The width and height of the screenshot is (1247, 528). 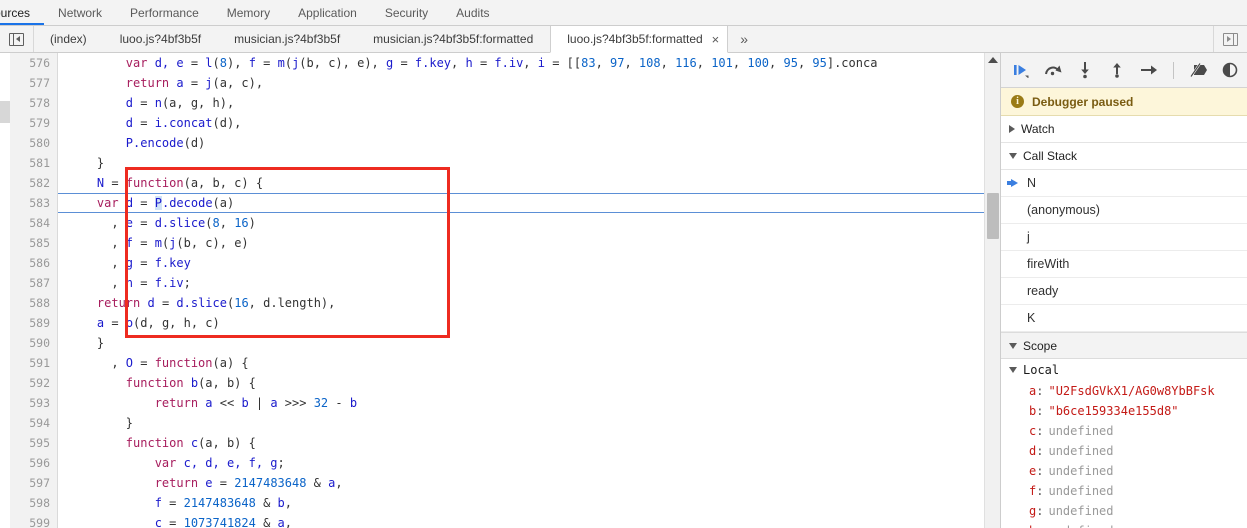 I want to click on code-line: 588 return d = d.slice(16, d.length),, so click(x=497, y=303).